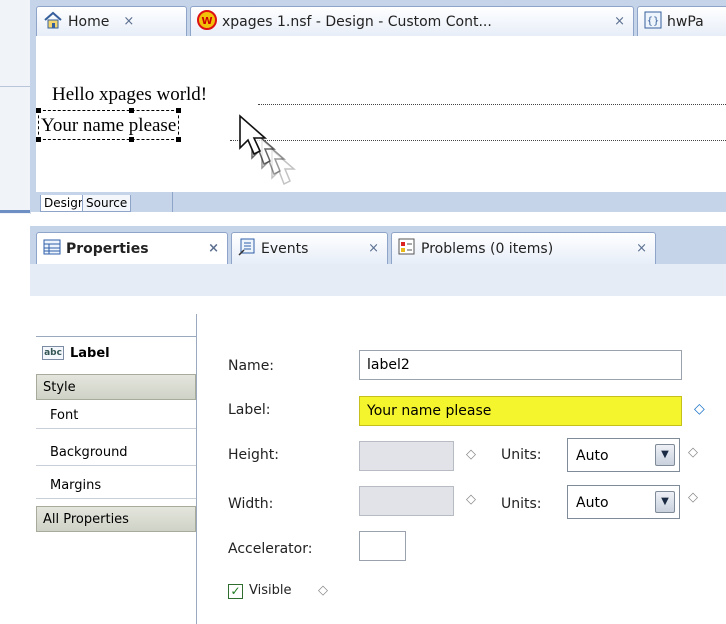  I want to click on tab-divider, so click(172, 202).